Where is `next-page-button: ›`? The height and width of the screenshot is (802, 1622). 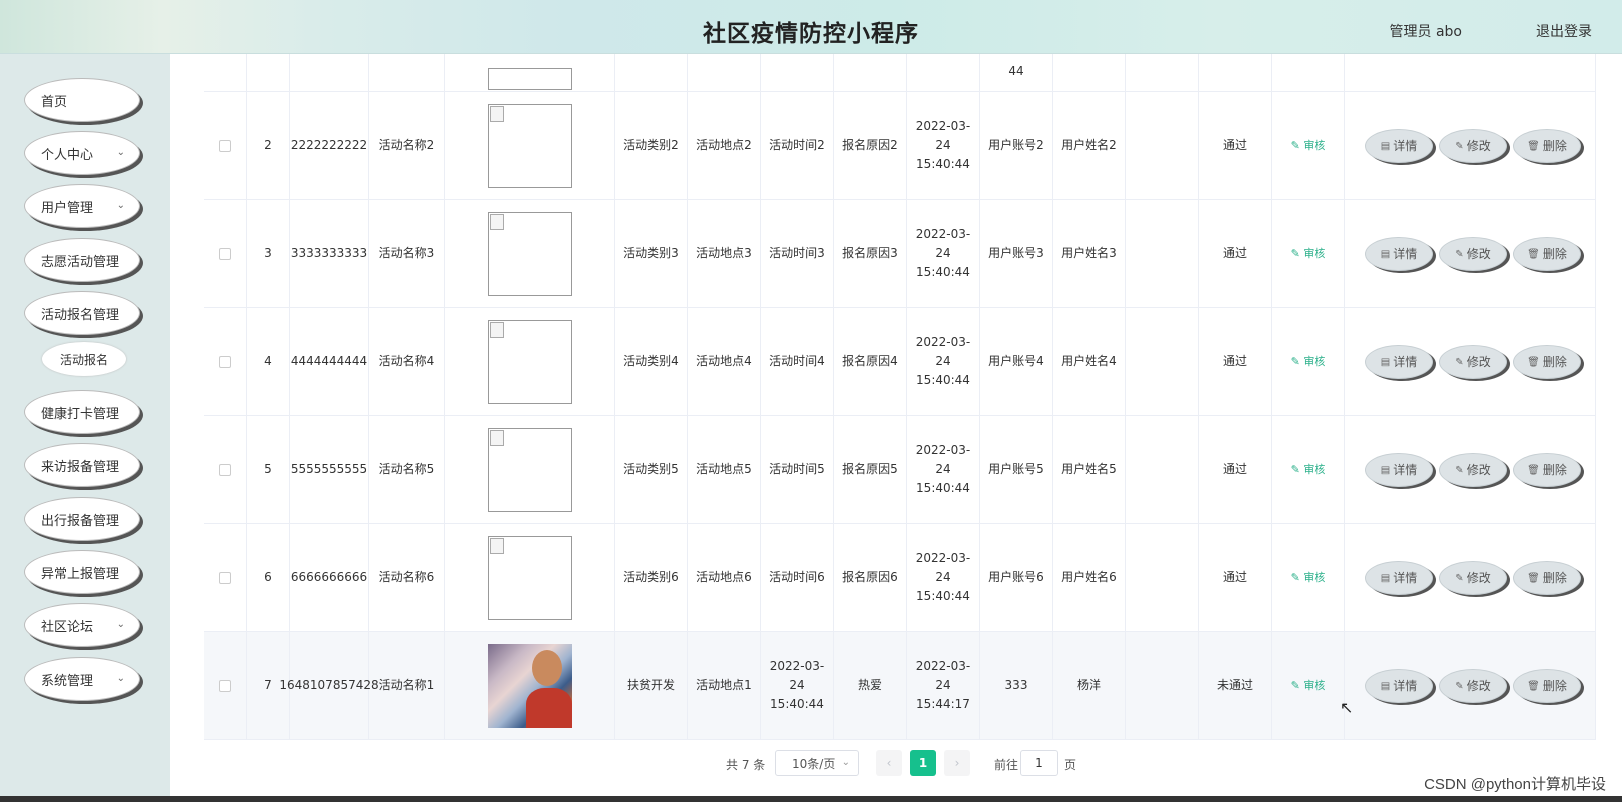
next-page-button: › is located at coordinates (957, 763).